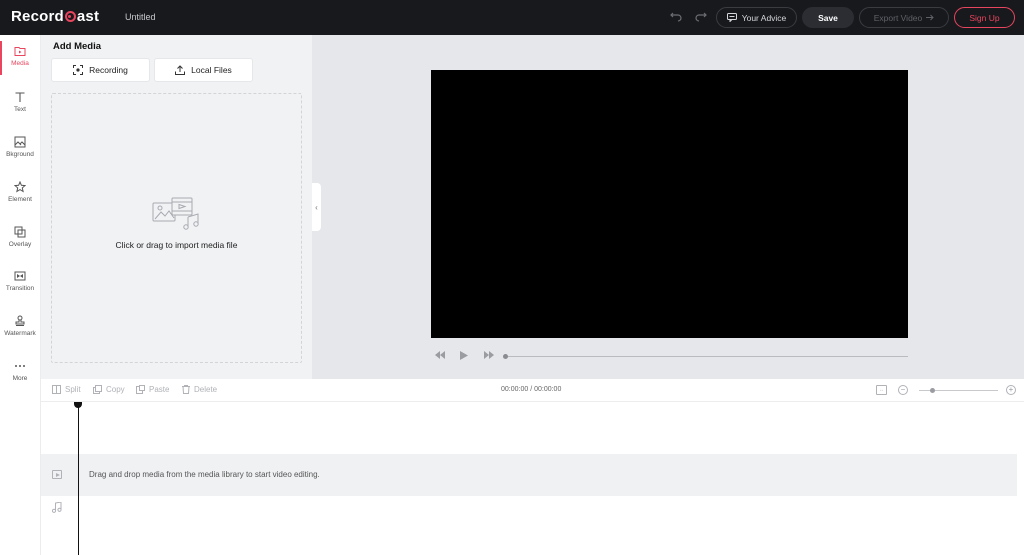 This screenshot has height=555, width=1024. I want to click on sidebar-item-media: Media, so click(20, 58).